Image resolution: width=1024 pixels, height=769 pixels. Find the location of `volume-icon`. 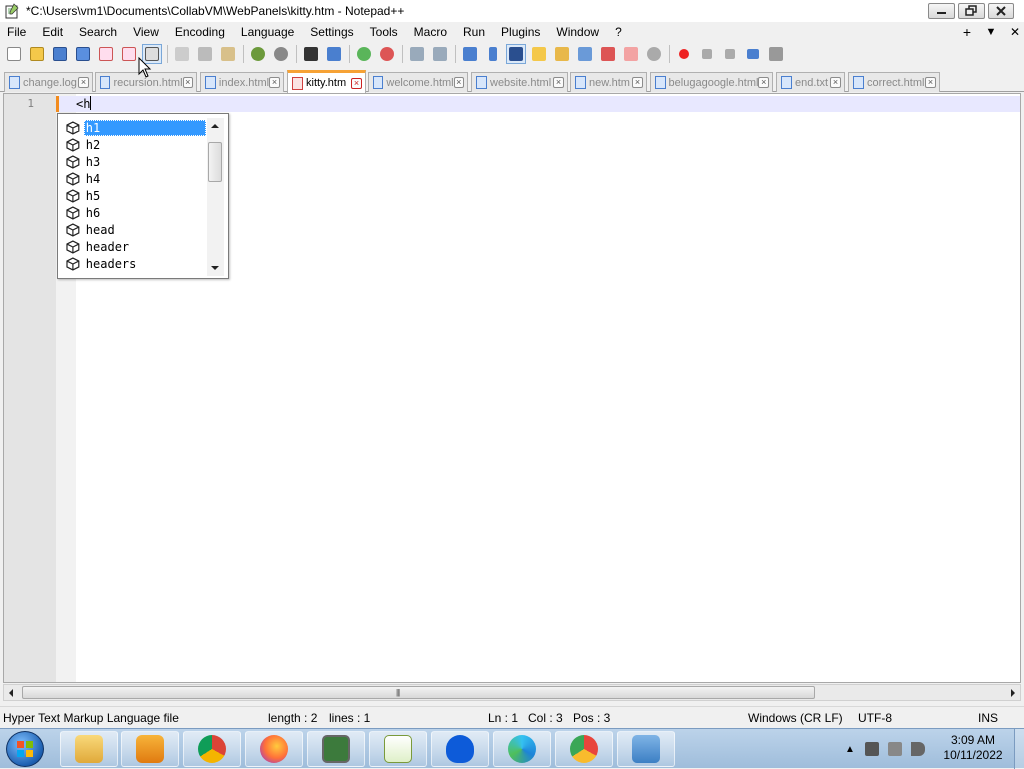

volume-icon is located at coordinates (917, 749).